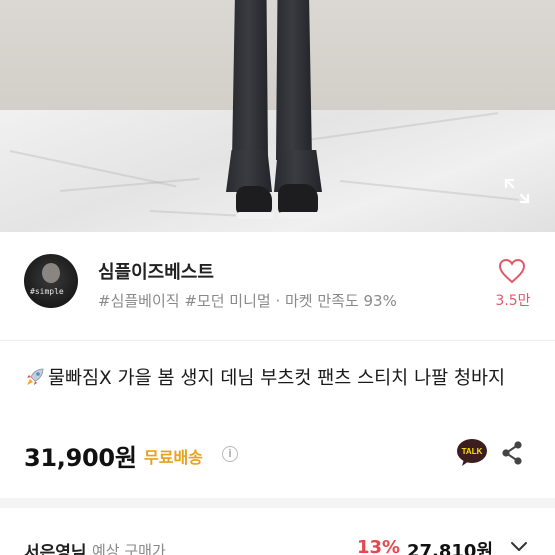 This screenshot has width=555, height=555. I want to click on kakao-talk-icon: TALK, so click(472, 453).